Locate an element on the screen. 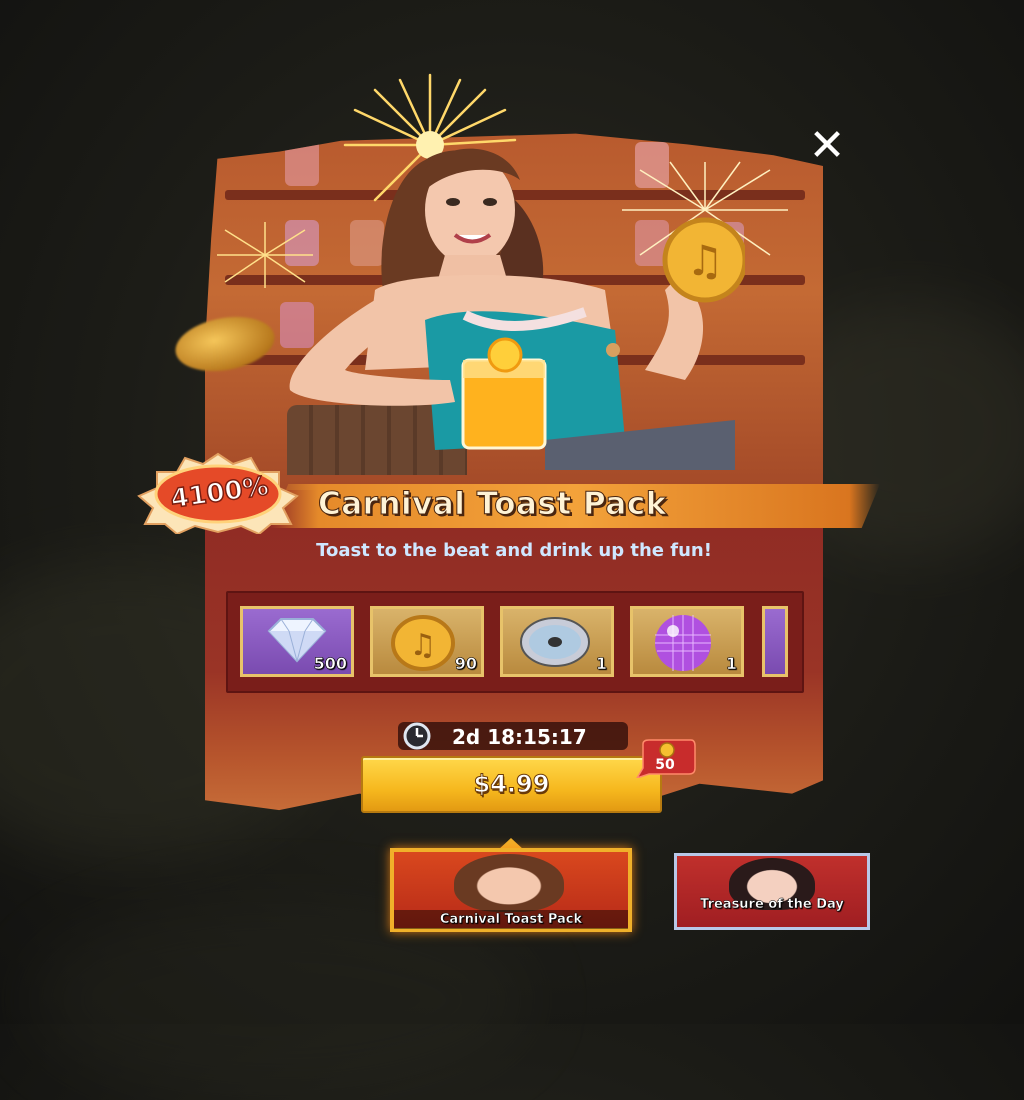 The image size is (1024, 1100). cd-disc-icon is located at coordinates (555, 642).